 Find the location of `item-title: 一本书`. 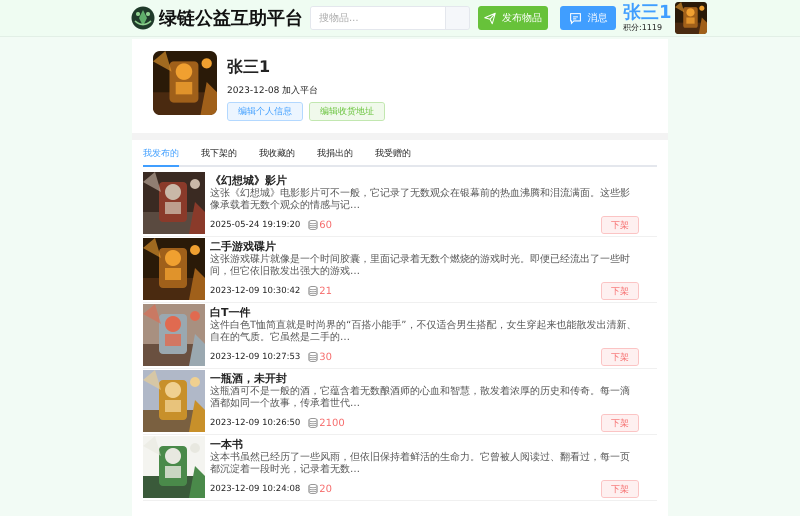

item-title: 一本书 is located at coordinates (433, 444).